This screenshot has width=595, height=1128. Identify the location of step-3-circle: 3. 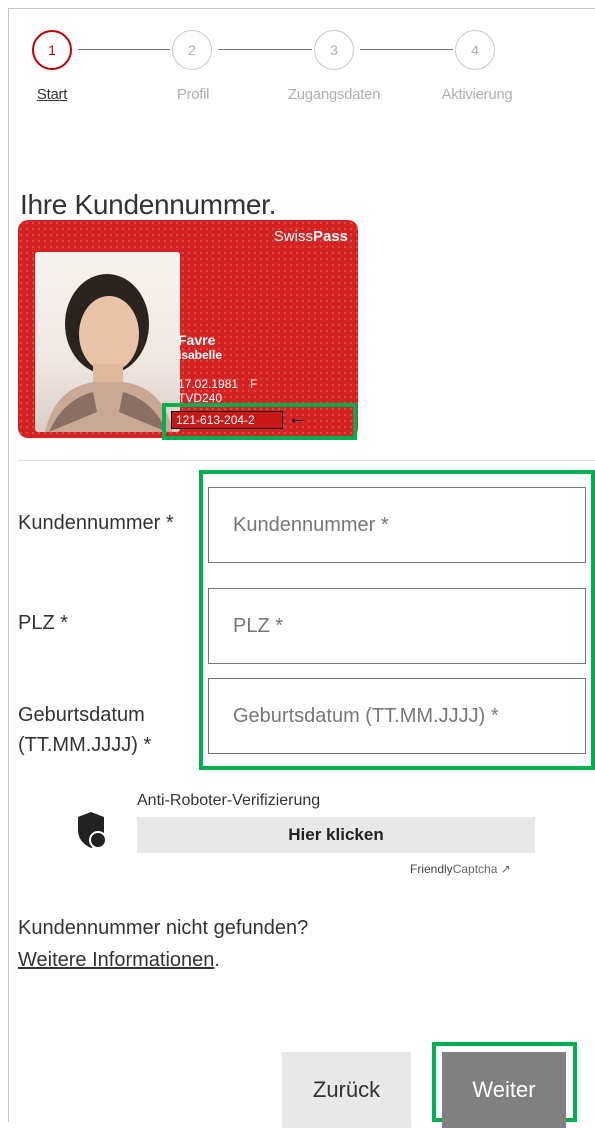
(334, 50).